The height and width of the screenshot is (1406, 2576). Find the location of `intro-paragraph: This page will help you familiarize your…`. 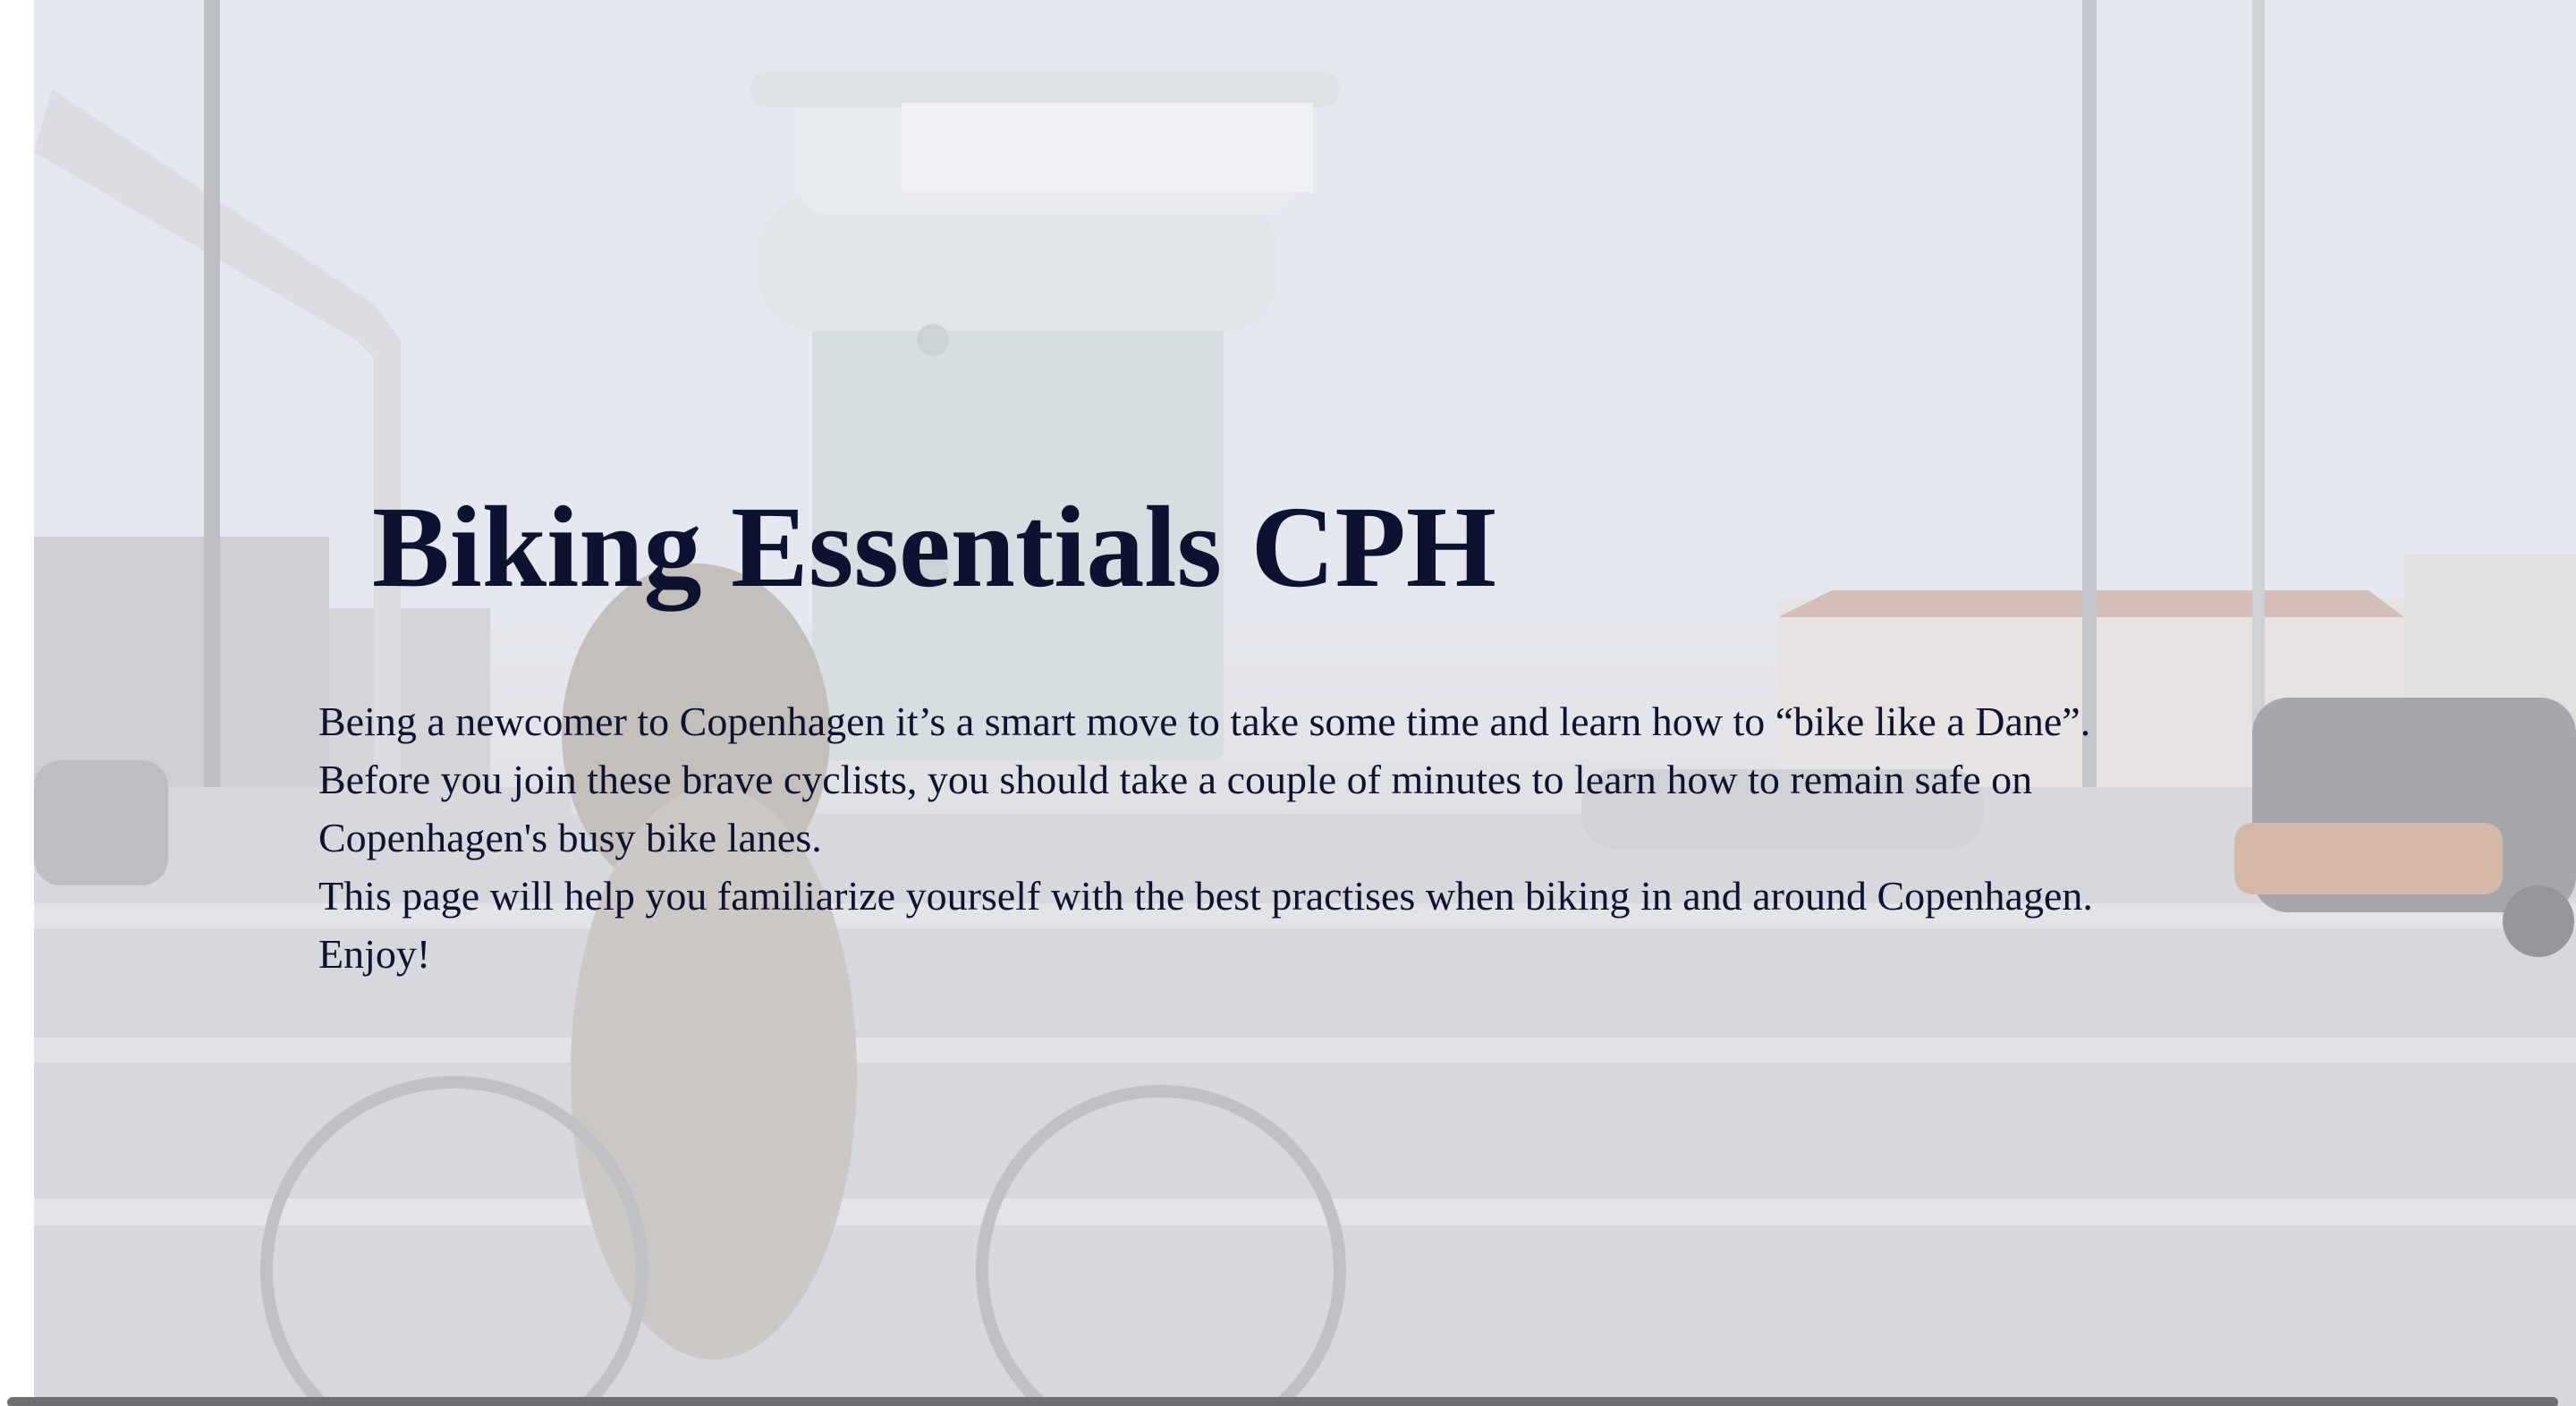

intro-paragraph: This page will help you familiarize your… is located at coordinates (1205, 896).